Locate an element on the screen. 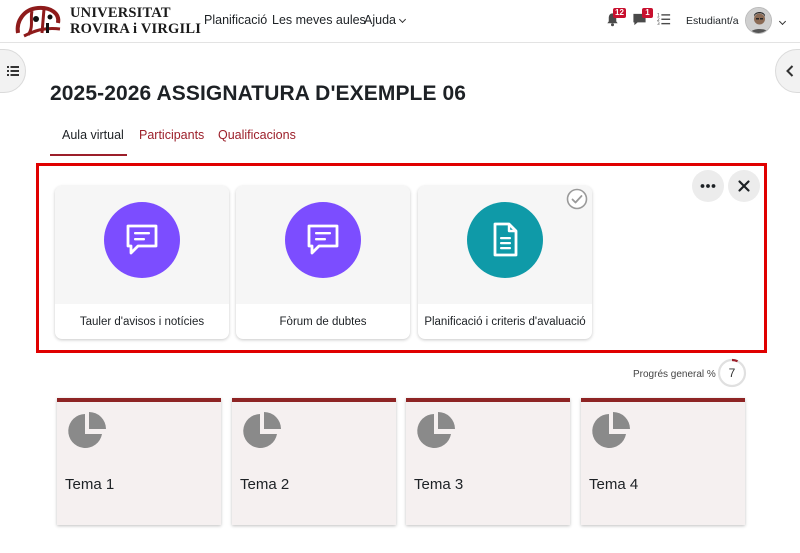  progress-value: 7 is located at coordinates (732, 373).